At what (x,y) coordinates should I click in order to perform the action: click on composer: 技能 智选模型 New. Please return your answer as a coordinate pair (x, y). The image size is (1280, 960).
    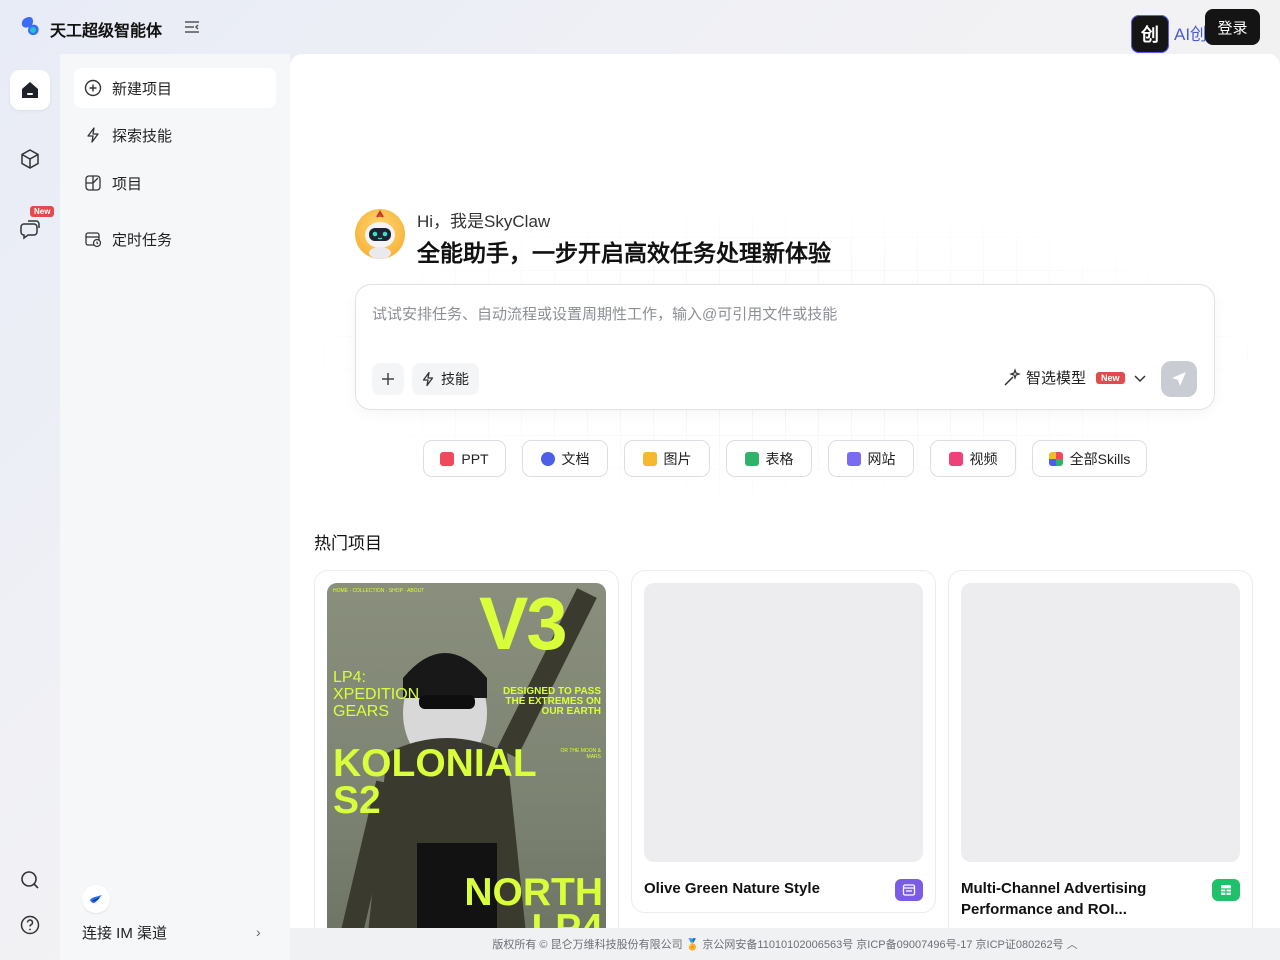
    Looking at the image, I should click on (785, 347).